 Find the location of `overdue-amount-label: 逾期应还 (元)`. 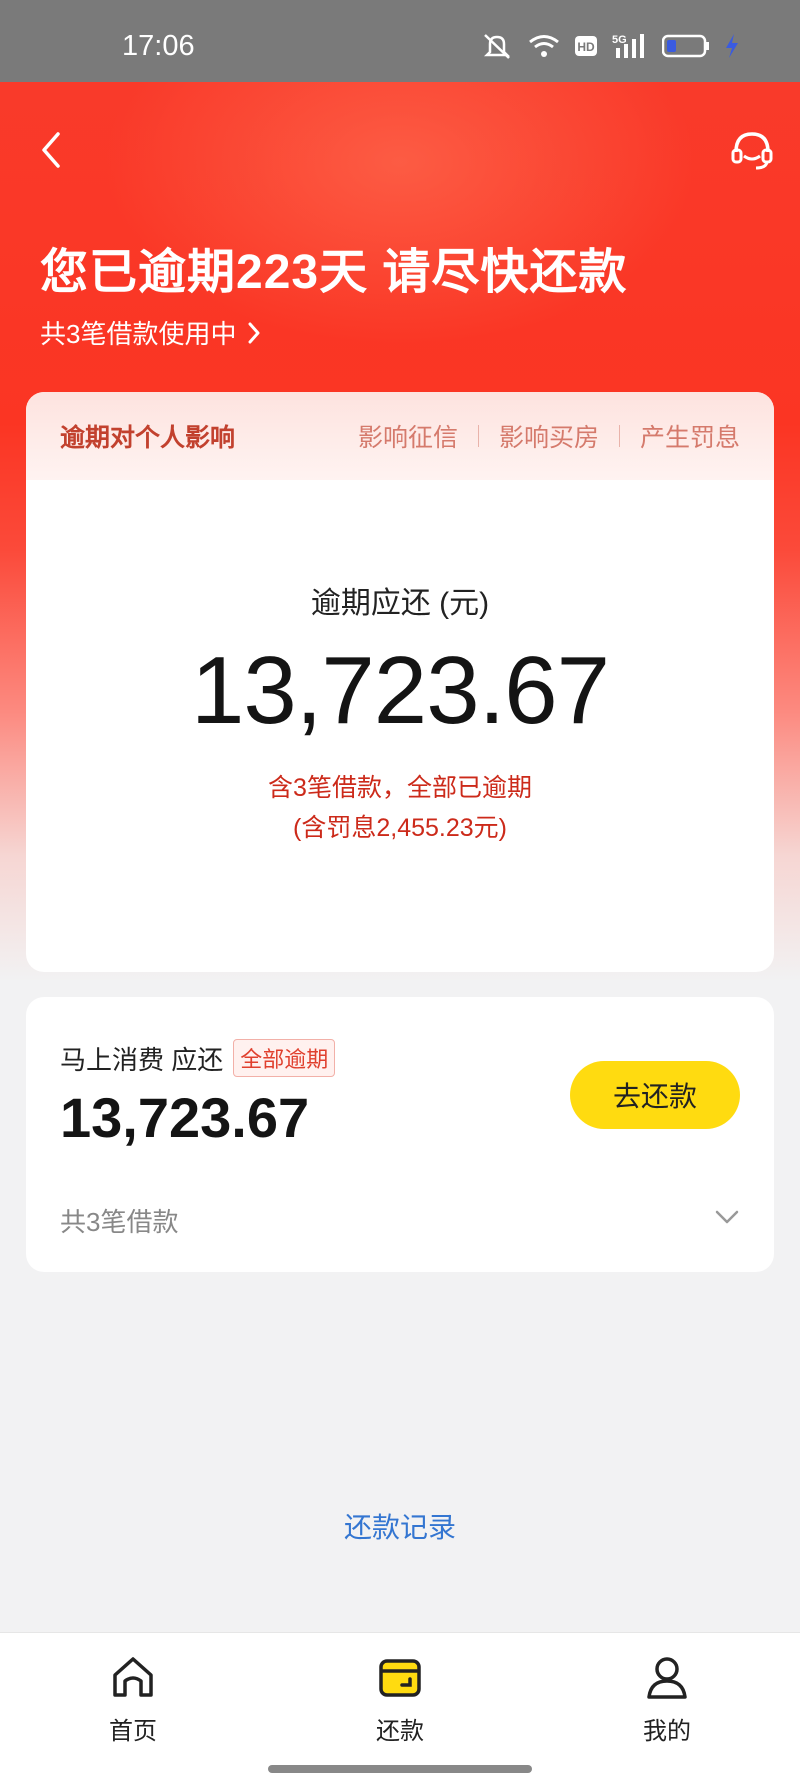

overdue-amount-label: 逾期应还 (元) is located at coordinates (400, 603).